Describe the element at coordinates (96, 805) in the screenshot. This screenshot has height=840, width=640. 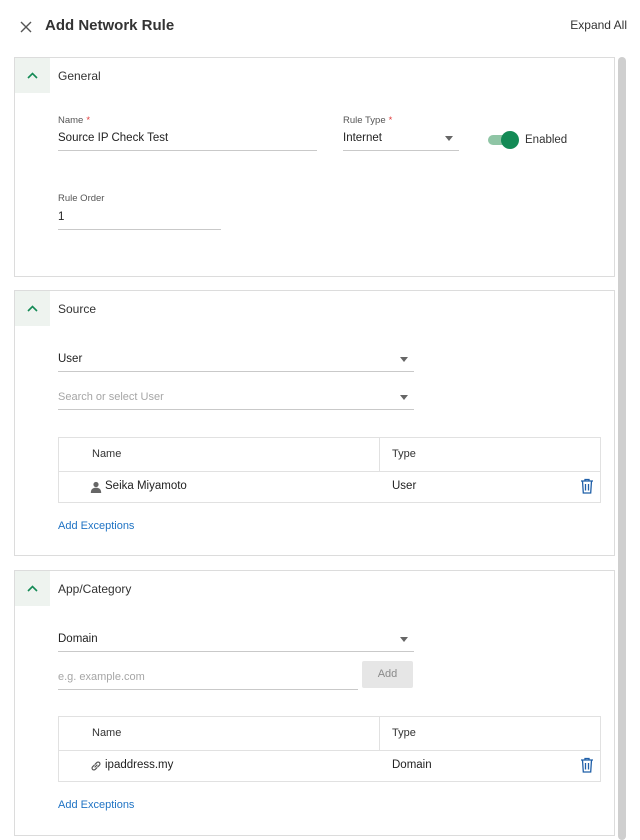
I see `app-category-add-exceptions-link: Add Exceptions` at that location.